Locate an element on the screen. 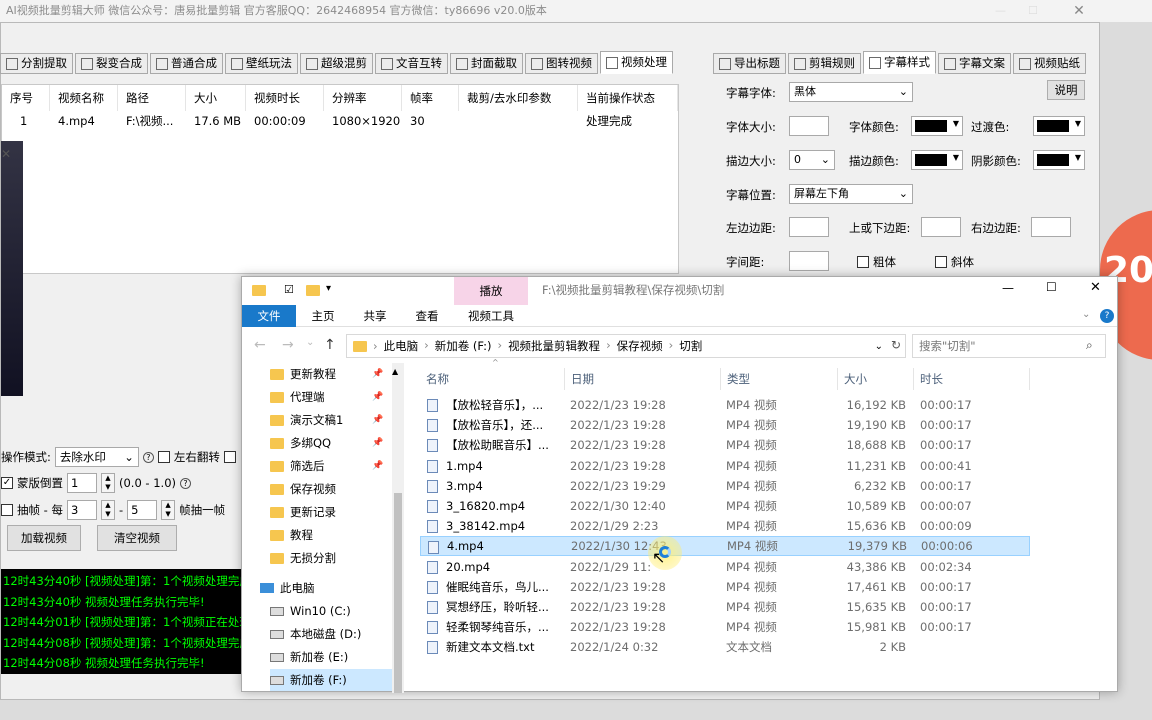 The image size is (1152, 720). table-header: 序号 is located at coordinates (26, 98).